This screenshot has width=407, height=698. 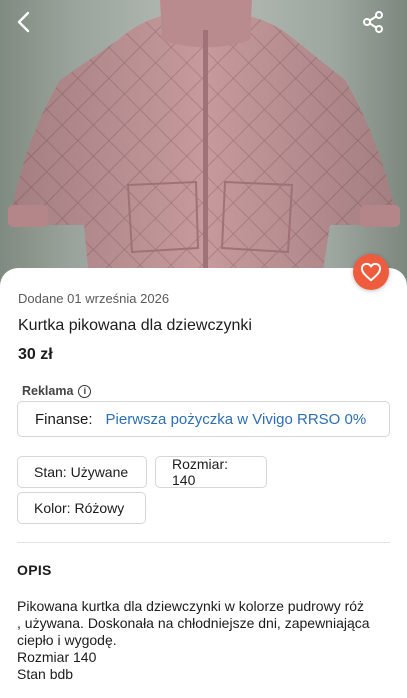 I want to click on description-line: Rozmiar 140, so click(x=57, y=657).